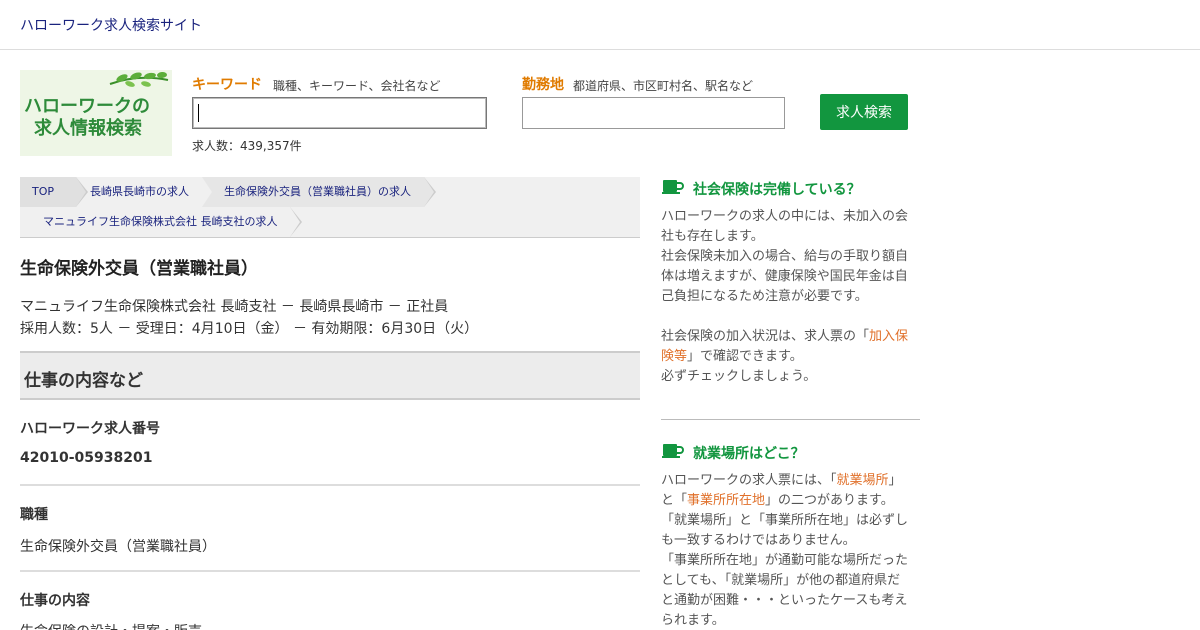 The width and height of the screenshot is (1200, 630). I want to click on job-meta-company: マニュライフ生命保険株式会社 長崎支社 － 長崎県長崎市 － 正社員, so click(234, 307).